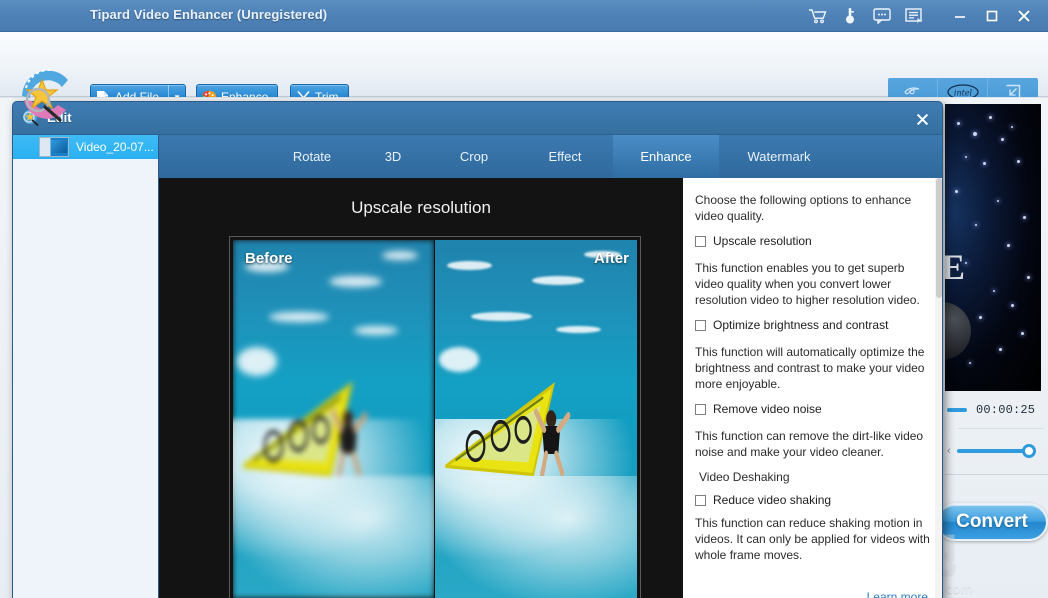  What do you see at coordinates (524, 16) in the screenshot?
I see `main-titlebar: Tipard Video Enhancer (Unregistered)` at bounding box center [524, 16].